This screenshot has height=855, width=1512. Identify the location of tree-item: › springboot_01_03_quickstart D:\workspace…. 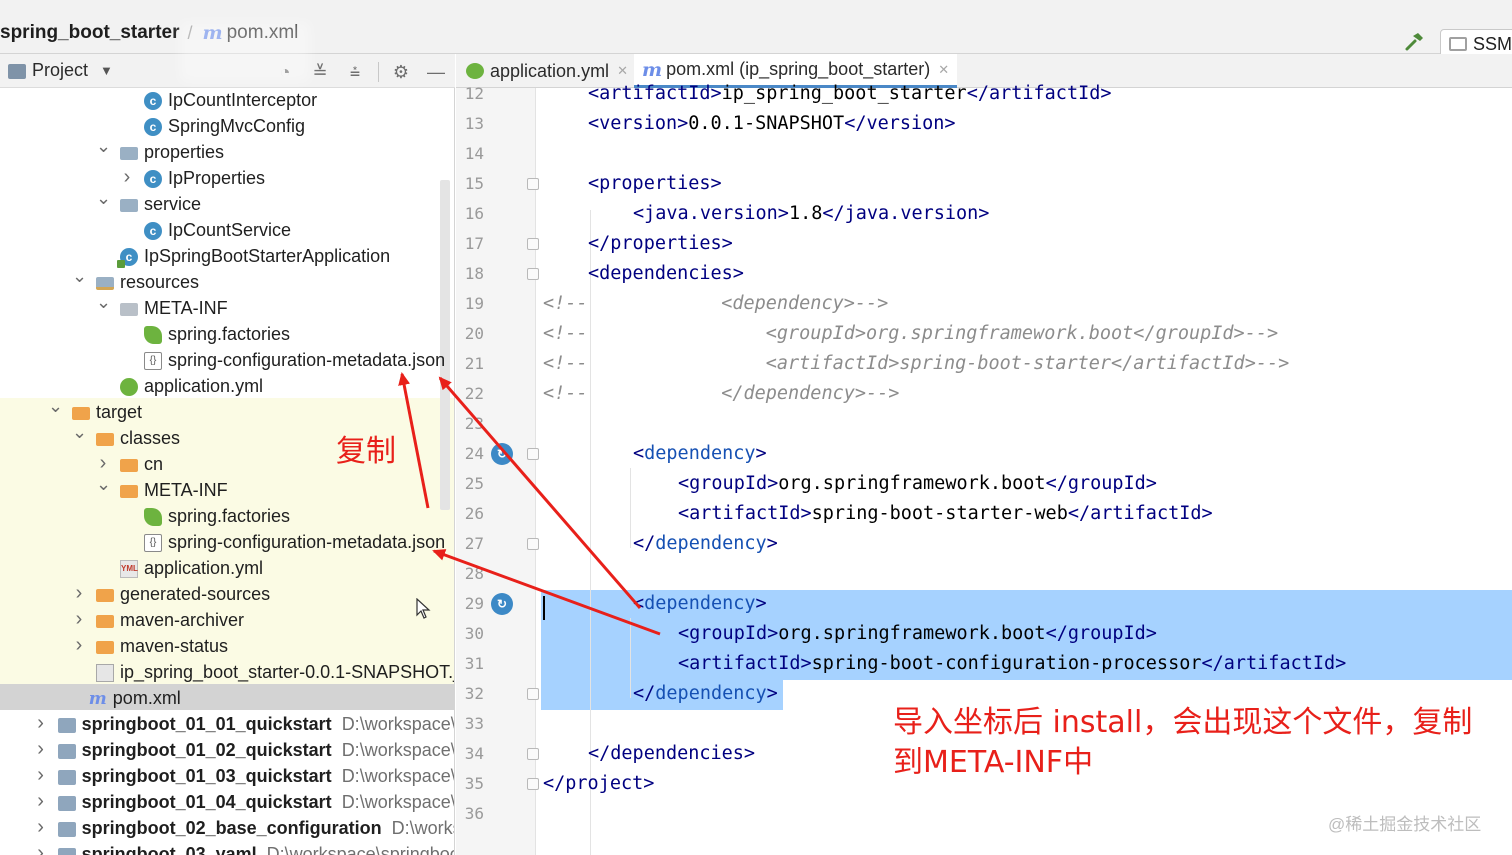
(227, 777).